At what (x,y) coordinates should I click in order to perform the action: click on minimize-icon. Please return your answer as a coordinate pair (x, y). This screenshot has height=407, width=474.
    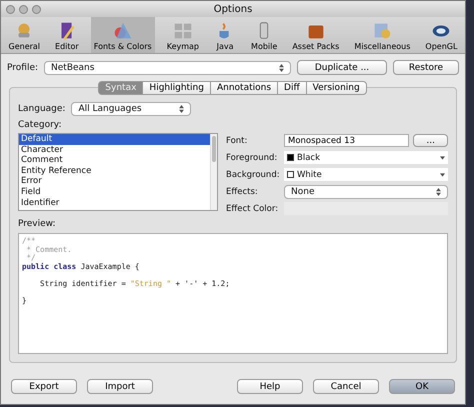
    Looking at the image, I should click on (23, 9).